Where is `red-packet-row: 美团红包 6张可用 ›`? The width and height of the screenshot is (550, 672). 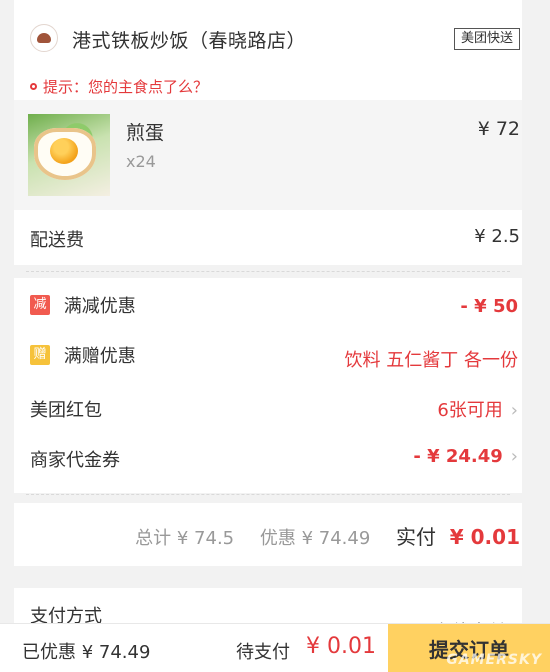 red-packet-row: 美团红包 6张可用 › is located at coordinates (274, 410).